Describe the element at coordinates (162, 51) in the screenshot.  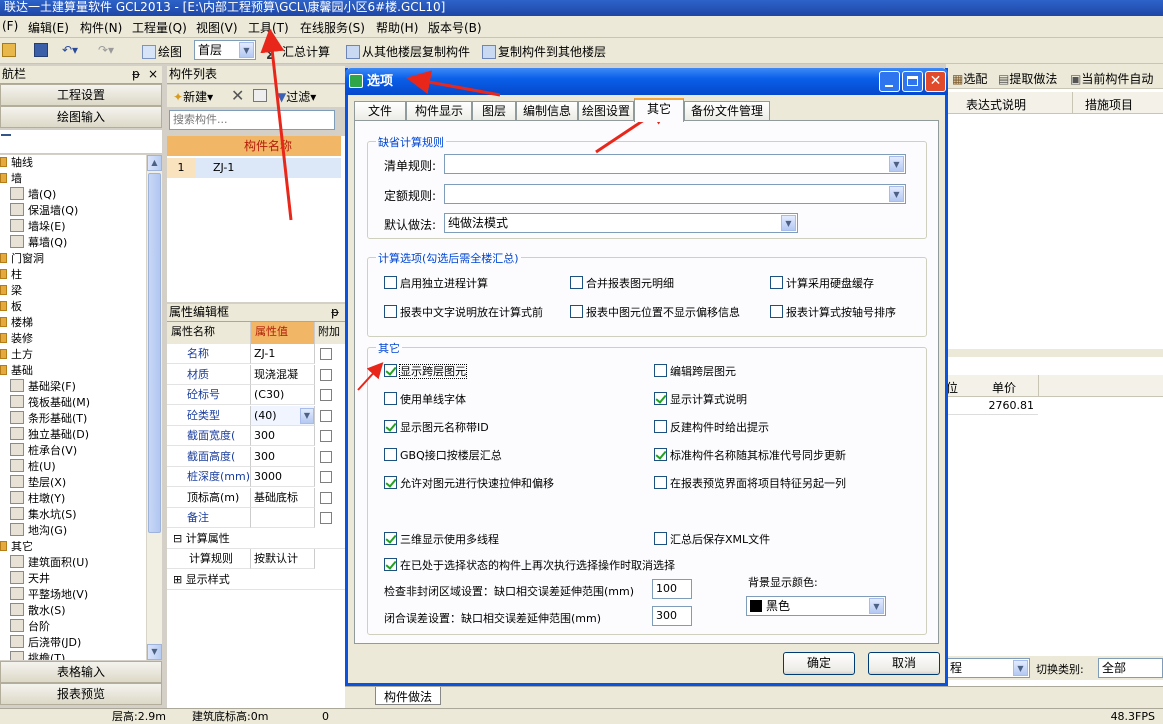
I see `draw-button: 绘图` at that location.